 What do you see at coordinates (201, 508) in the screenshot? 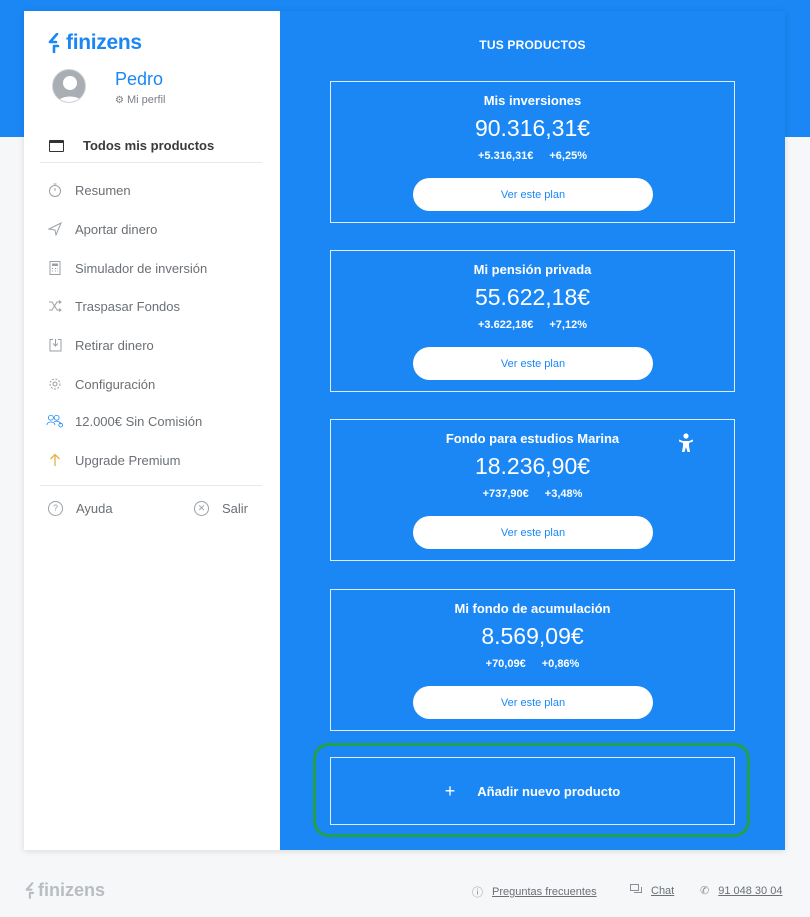
I see `close-circle-icon: ✕` at bounding box center [201, 508].